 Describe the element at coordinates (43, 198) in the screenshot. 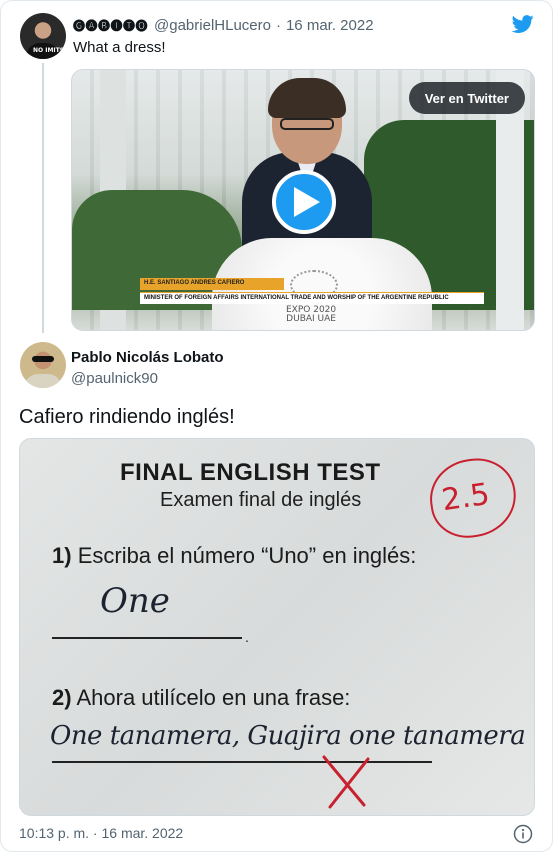

I see `thread-line` at that location.